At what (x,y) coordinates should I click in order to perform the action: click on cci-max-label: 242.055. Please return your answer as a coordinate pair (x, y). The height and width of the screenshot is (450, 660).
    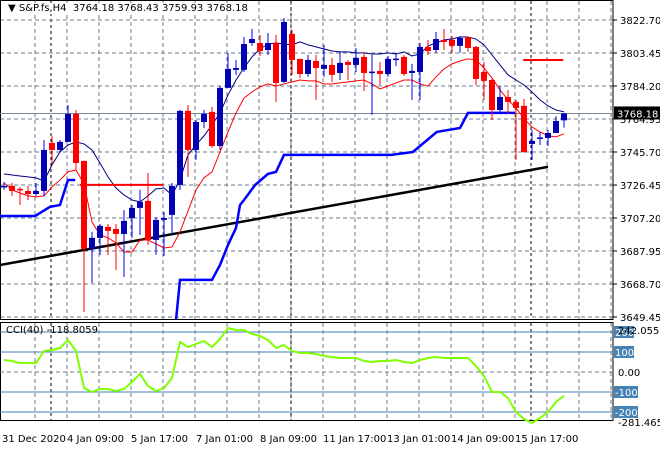
    Looking at the image, I should click on (638, 331).